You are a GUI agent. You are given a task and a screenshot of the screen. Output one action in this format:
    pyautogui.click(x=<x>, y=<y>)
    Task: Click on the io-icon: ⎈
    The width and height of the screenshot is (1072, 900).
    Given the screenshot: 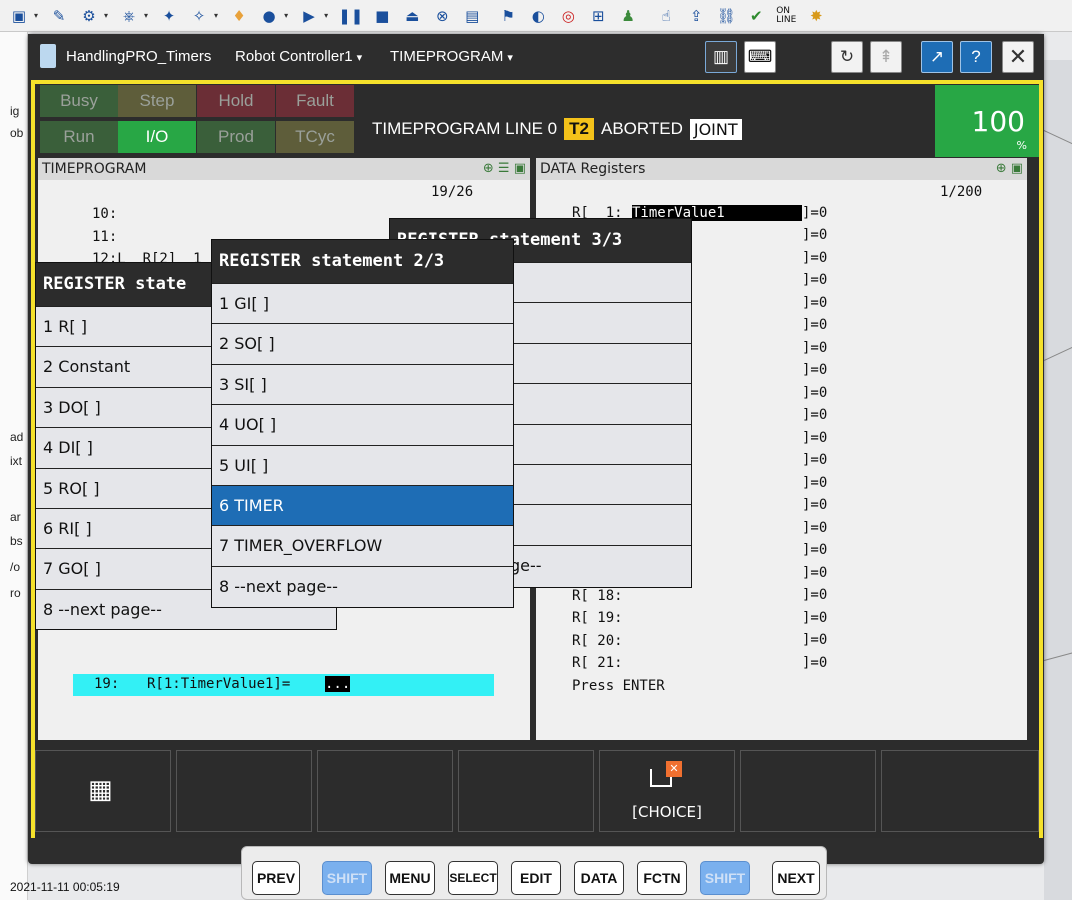 What is the action you would take?
    pyautogui.click(x=129, y=16)
    